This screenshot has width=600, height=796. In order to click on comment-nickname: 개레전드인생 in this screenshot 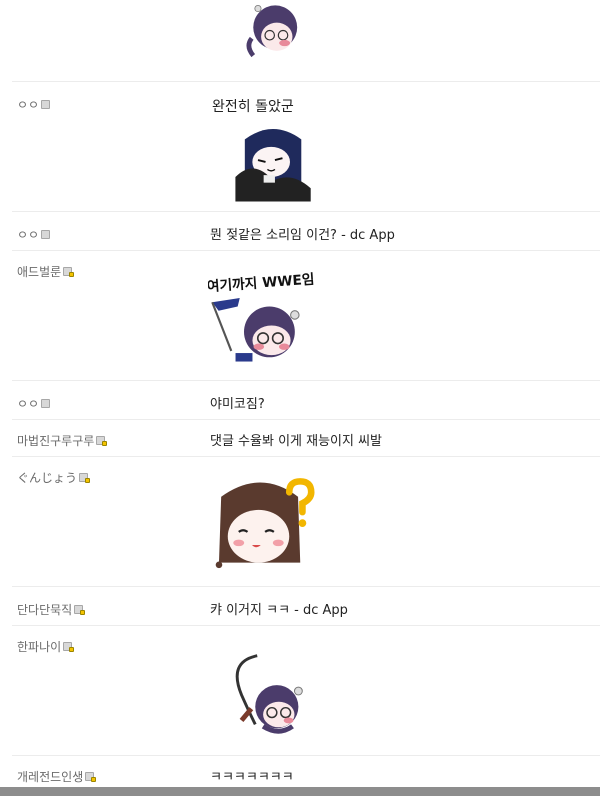, I will do `click(57, 776)`.